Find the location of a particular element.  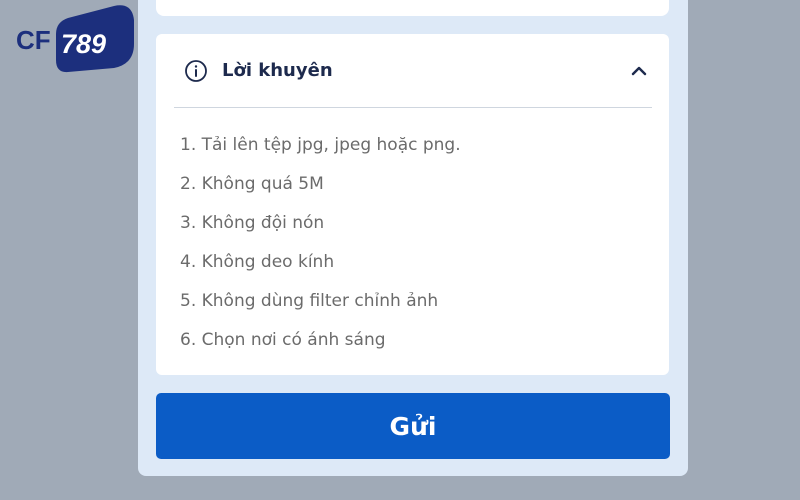

logo-number: 789 is located at coordinates (83, 44).